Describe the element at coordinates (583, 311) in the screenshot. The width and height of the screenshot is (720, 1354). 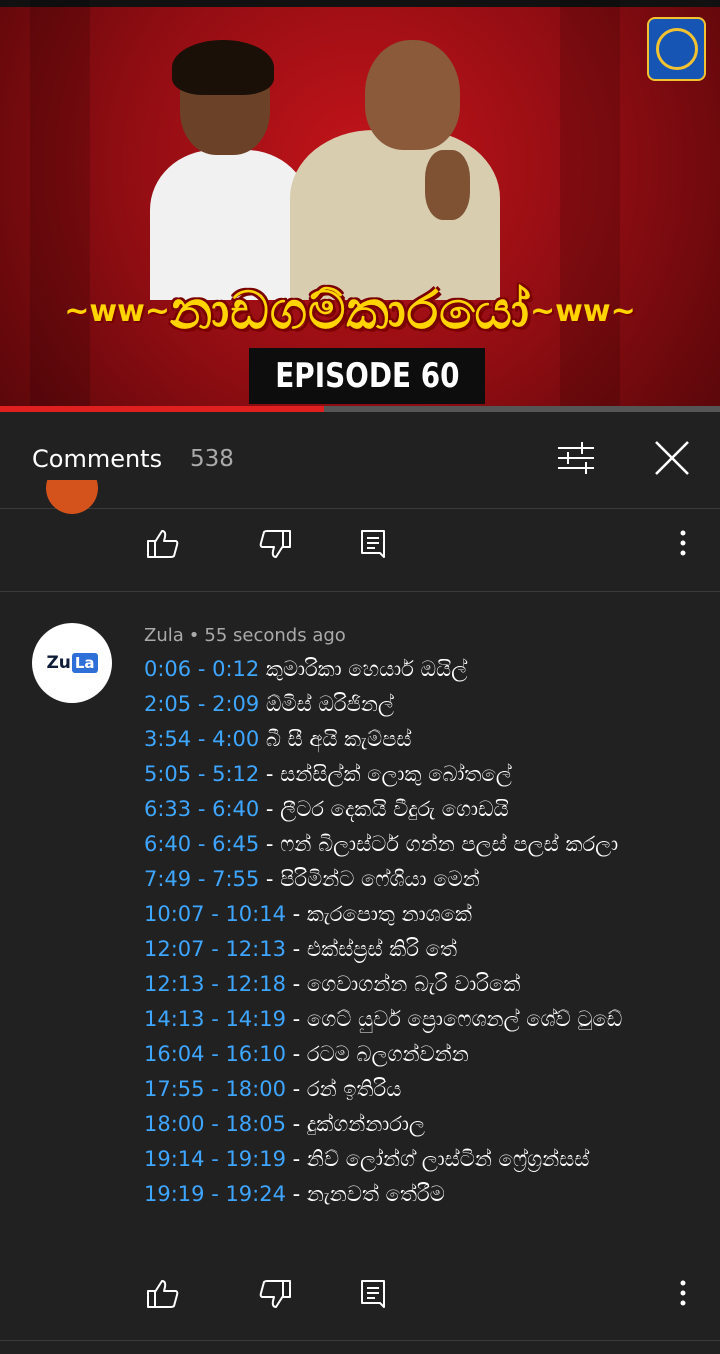
I see `swirl-right-decoration: ~ww~` at that location.